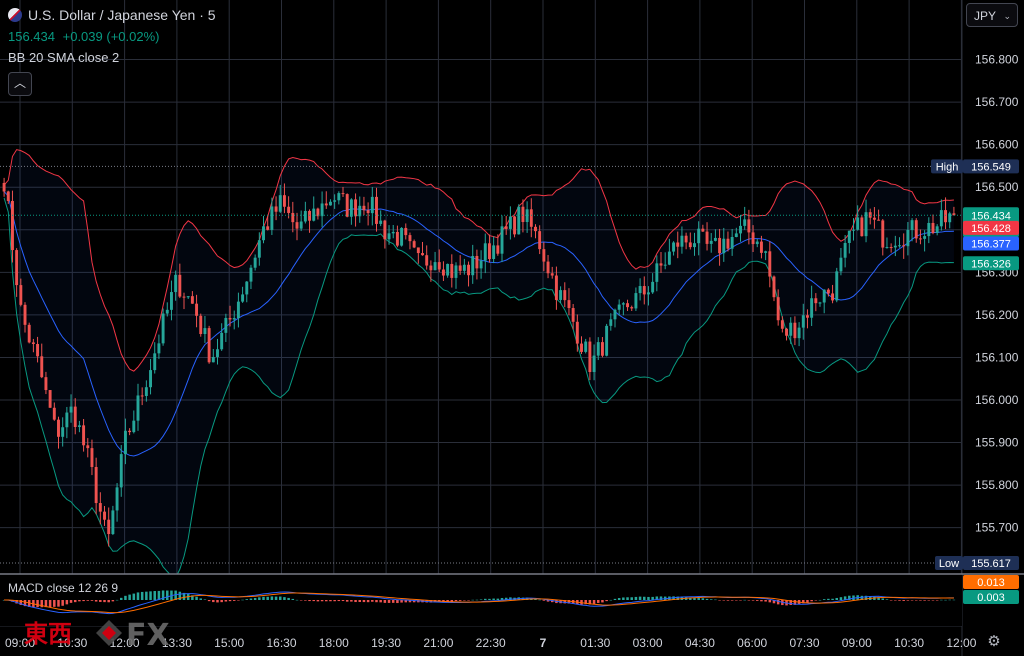 Image resolution: width=1024 pixels, height=656 pixels. What do you see at coordinates (63, 57) in the screenshot?
I see `indicator-label: BB 20 SMA close 2` at bounding box center [63, 57].